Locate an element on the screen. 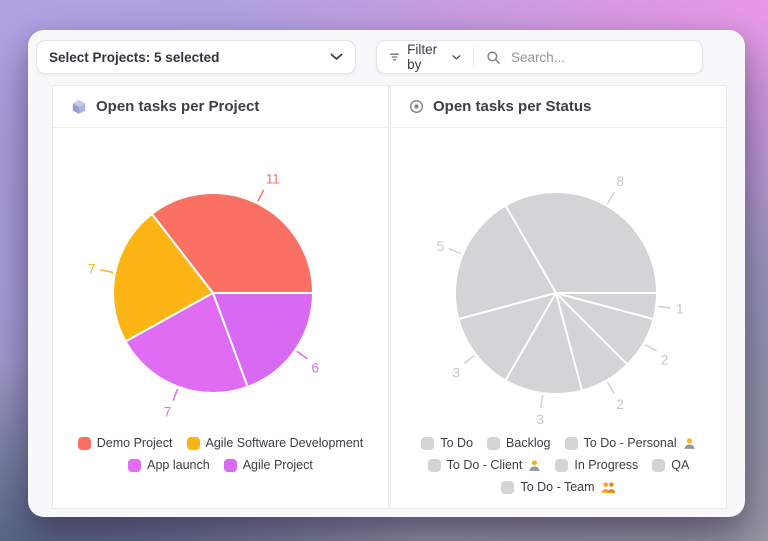 The width and height of the screenshot is (768, 541). legend-item-demo-project: Demo Project is located at coordinates (125, 443).